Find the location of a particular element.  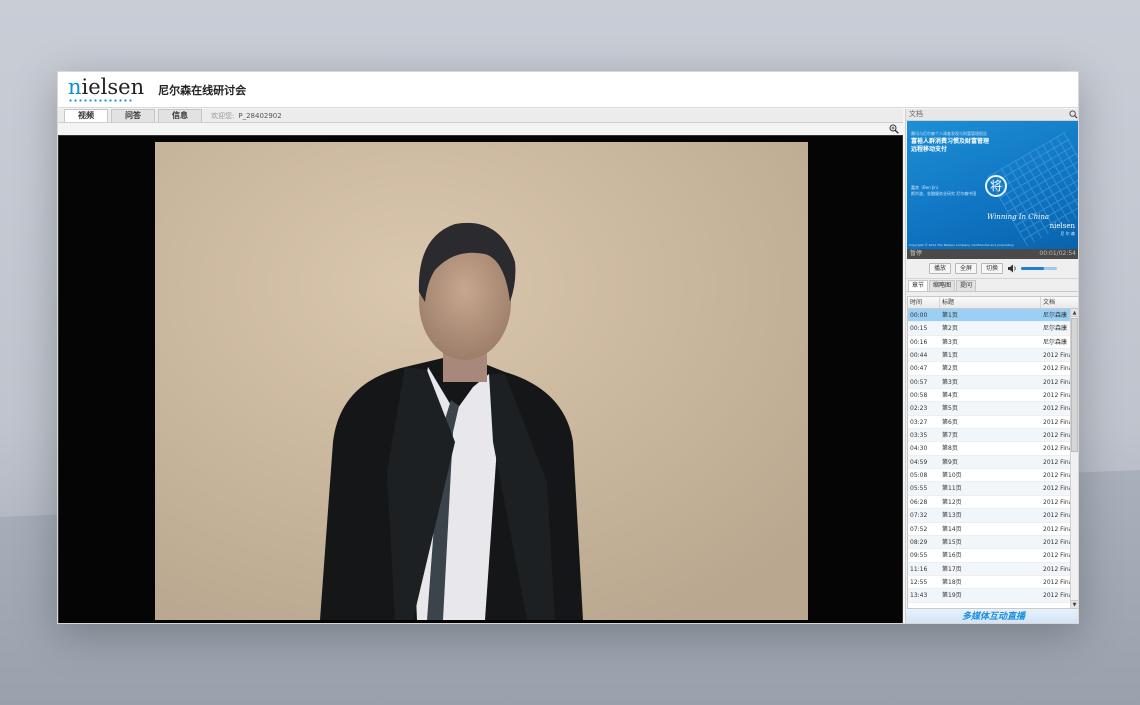

chapter-row: 04:30 第8页 2012 Fina is located at coordinates (990, 449).